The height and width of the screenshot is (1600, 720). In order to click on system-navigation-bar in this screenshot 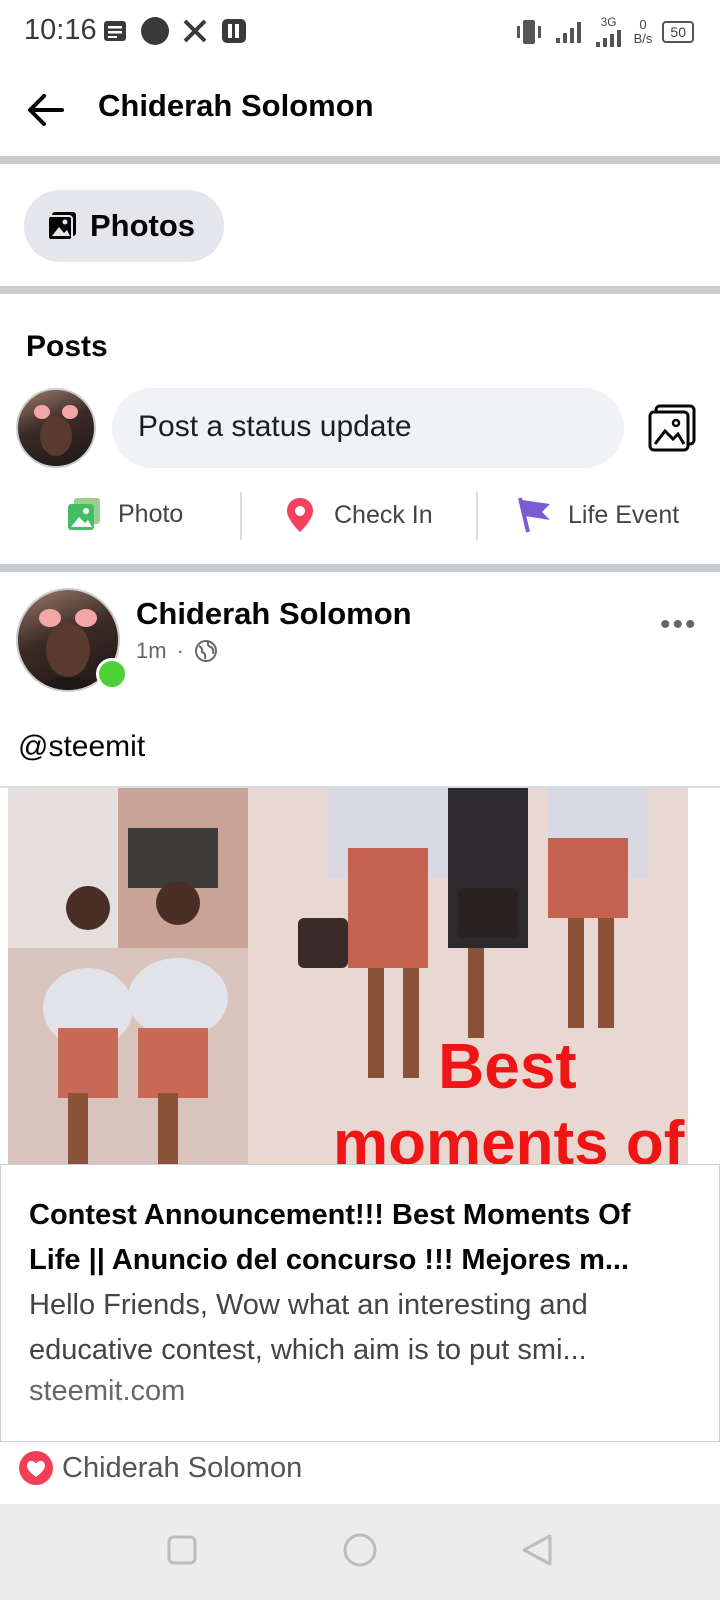, I will do `click(360, 1552)`.